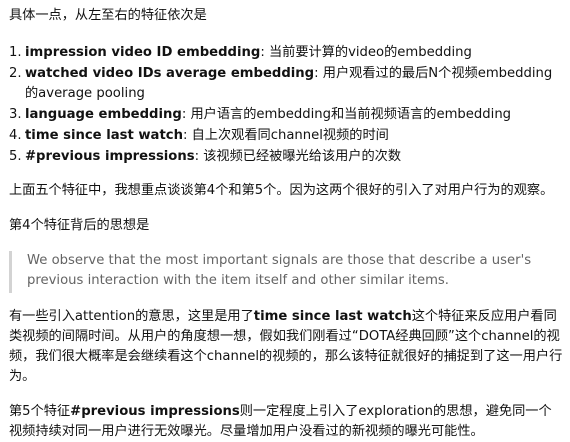  I want to click on feature-term: impression video ID embedding, so click(143, 52).